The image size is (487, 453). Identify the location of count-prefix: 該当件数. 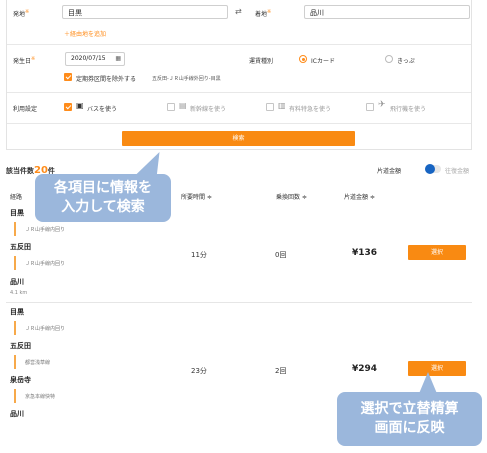
(20, 171).